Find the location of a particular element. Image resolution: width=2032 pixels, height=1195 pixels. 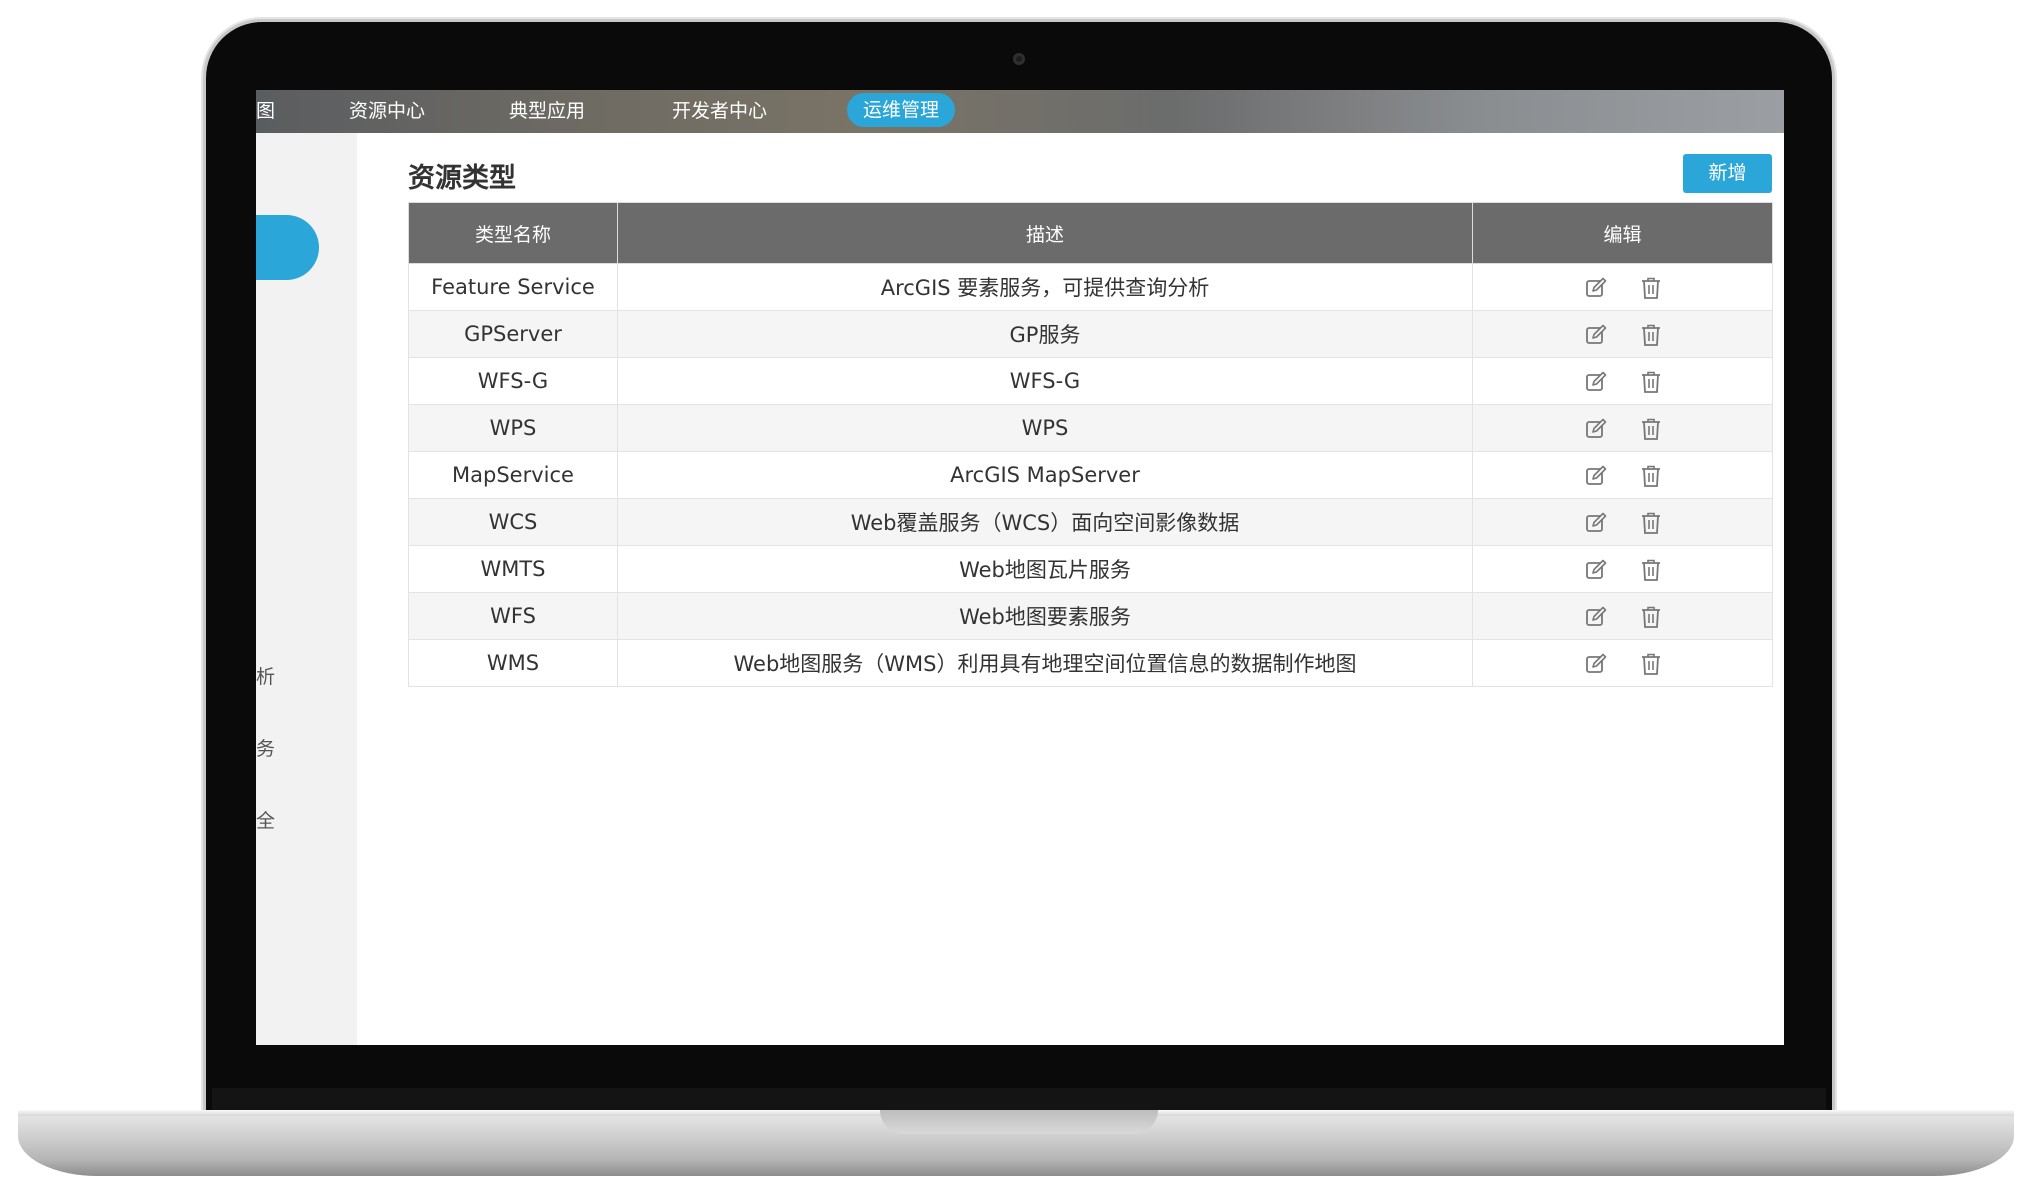

cell-type-name: WMTS is located at coordinates (513, 569).